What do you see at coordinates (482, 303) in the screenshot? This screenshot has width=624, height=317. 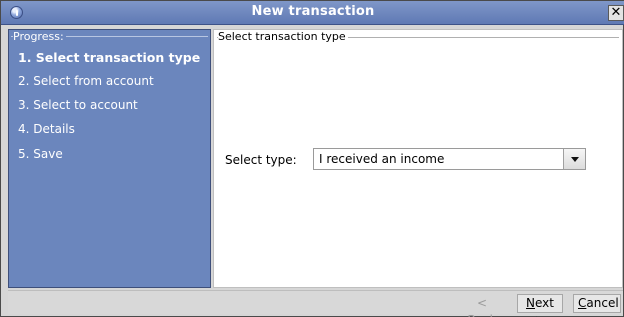 I see `back-prefix: <` at bounding box center [482, 303].